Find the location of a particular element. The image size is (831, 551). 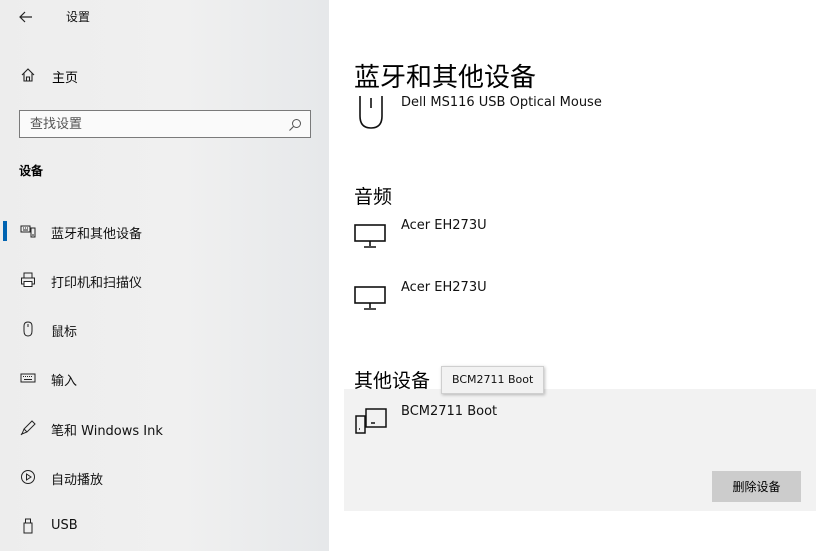

sidebar-item-label: 自动播放 is located at coordinates (77, 480).